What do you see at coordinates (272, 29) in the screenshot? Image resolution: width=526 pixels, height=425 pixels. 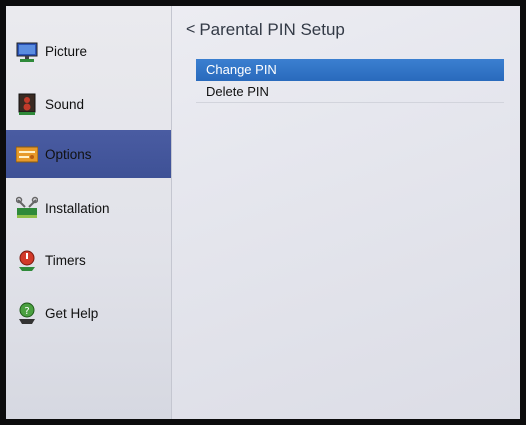 I see `page-title-text: Parental PIN Setup` at bounding box center [272, 29].